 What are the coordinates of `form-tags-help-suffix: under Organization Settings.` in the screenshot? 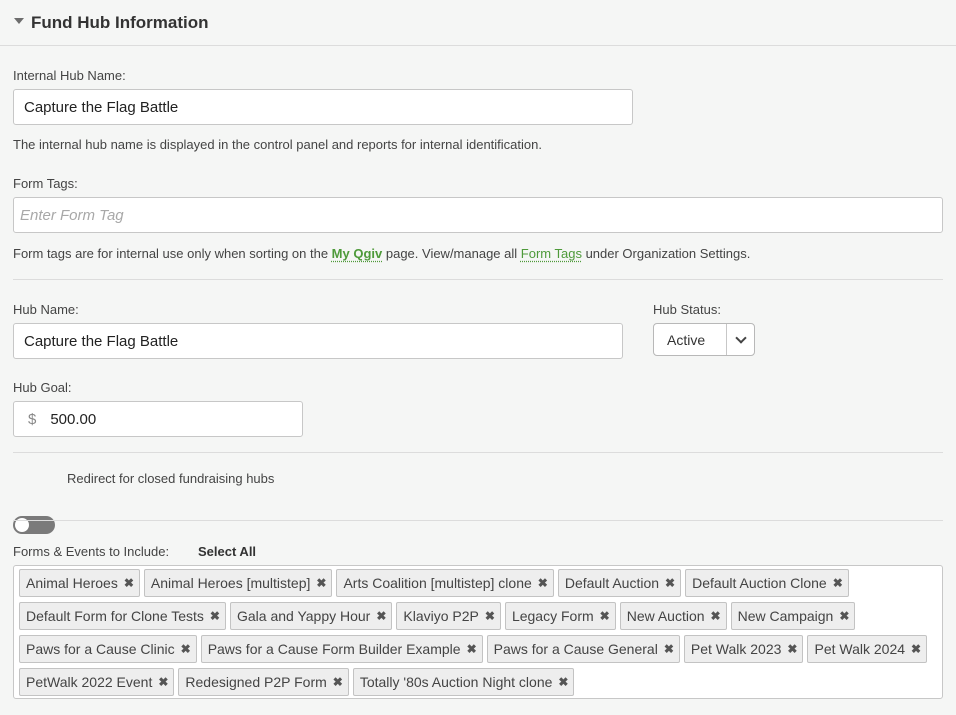 It's located at (666, 253).